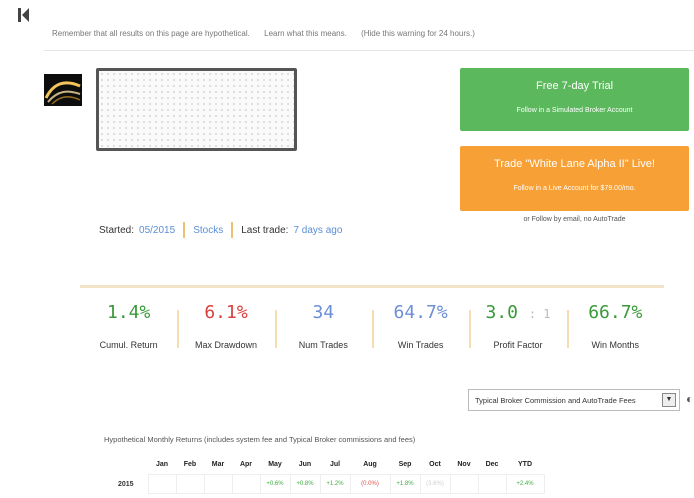  I want to click on return-cell: +1.8%, so click(405, 484).